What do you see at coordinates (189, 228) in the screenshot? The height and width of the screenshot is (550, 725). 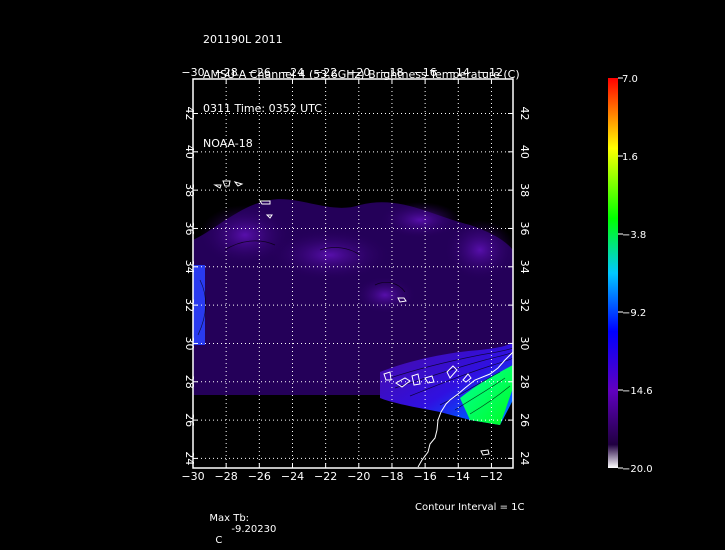 I see `y-tick-label-left: 36` at bounding box center [189, 228].